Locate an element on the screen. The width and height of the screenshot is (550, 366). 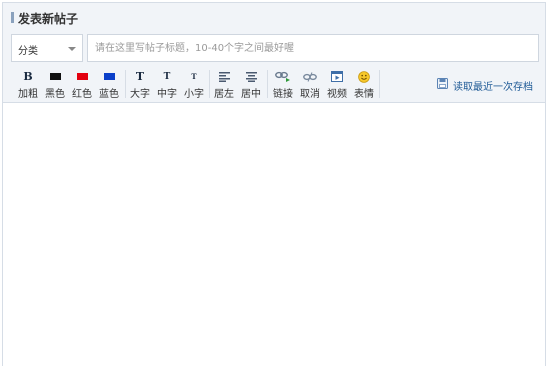
blue-swatch-icon is located at coordinates (109, 76).